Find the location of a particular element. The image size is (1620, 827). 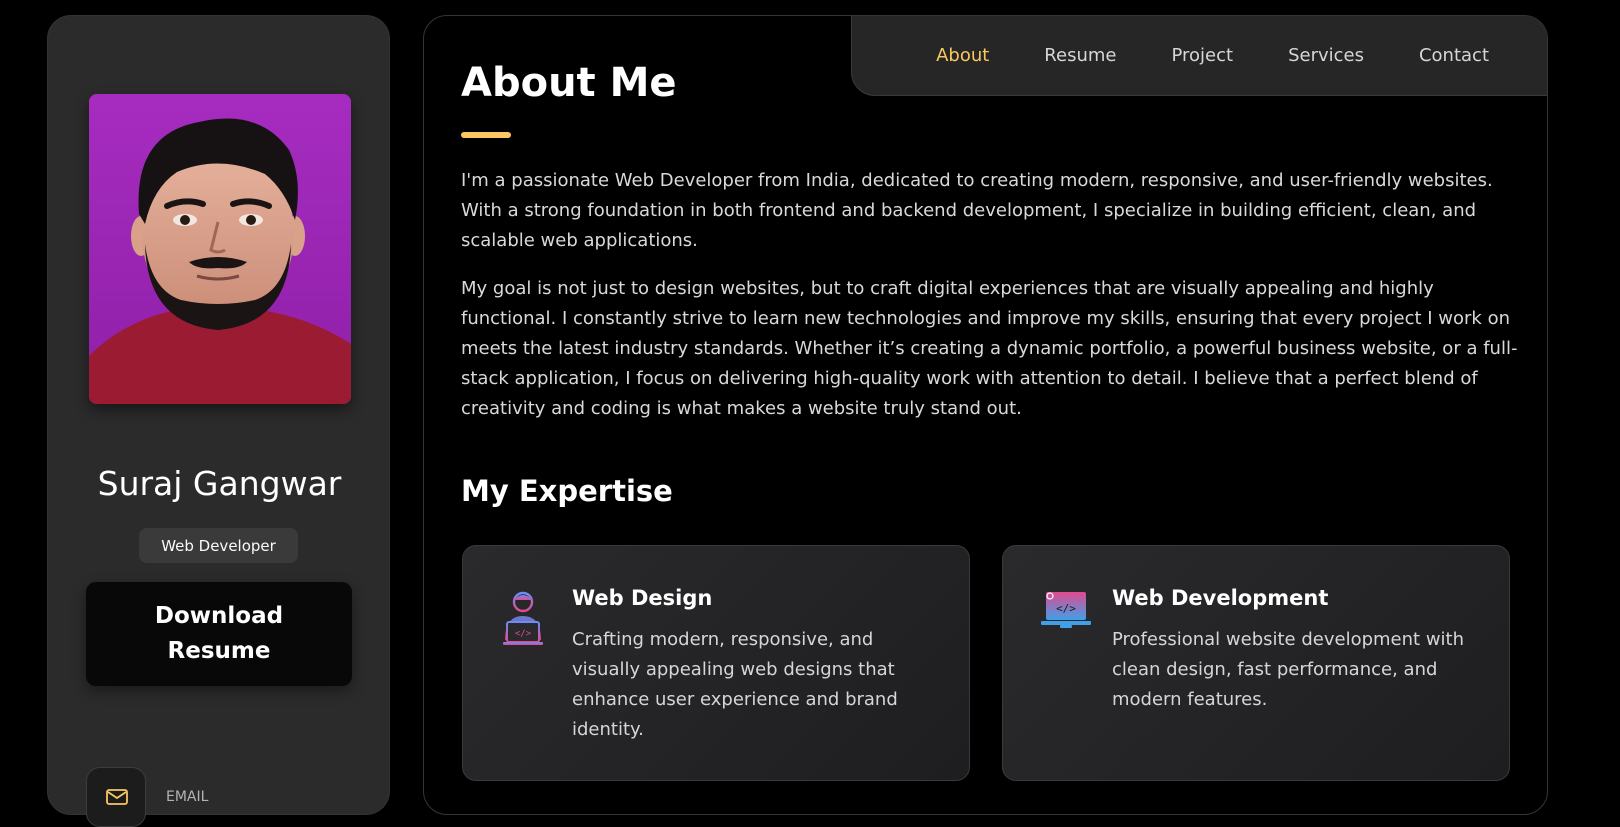

role-badge: Web Developer is located at coordinates (218, 545).